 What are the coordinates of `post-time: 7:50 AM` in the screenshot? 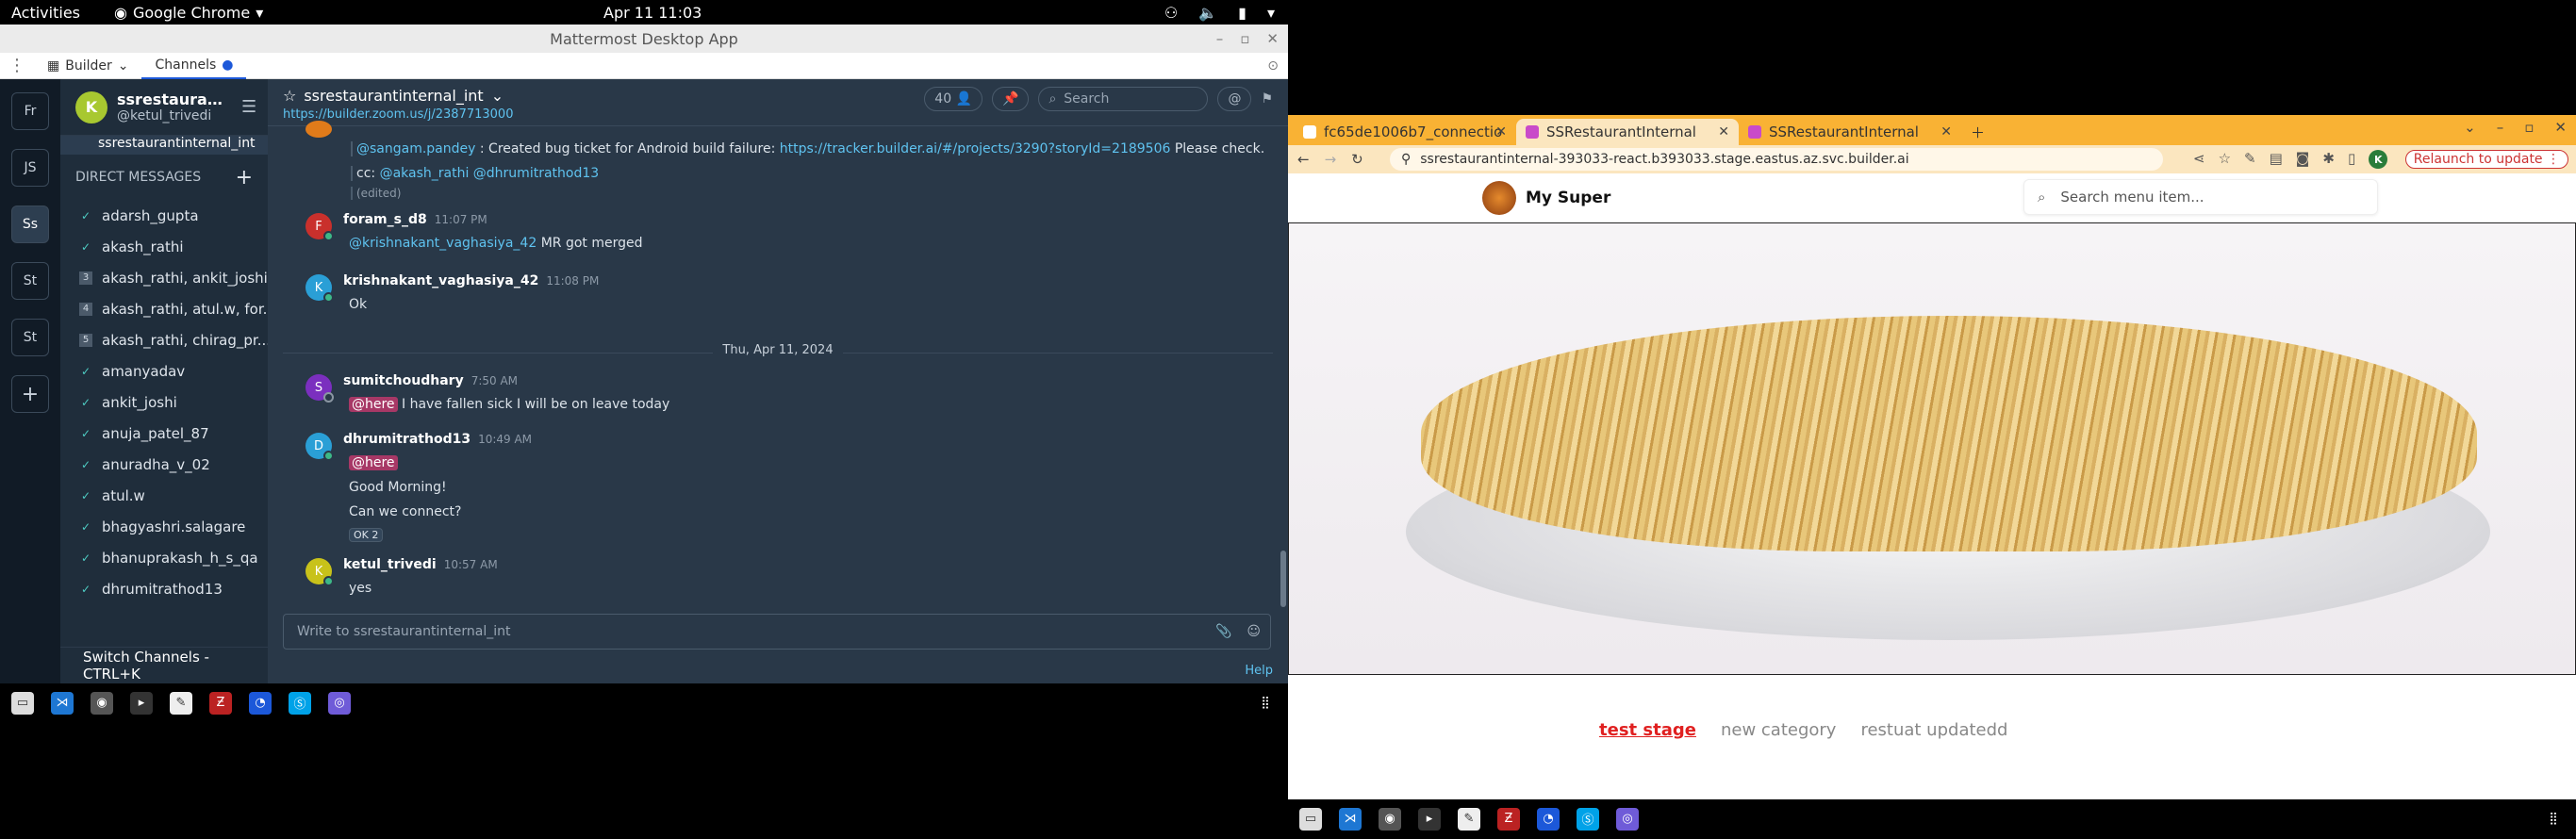 It's located at (494, 380).